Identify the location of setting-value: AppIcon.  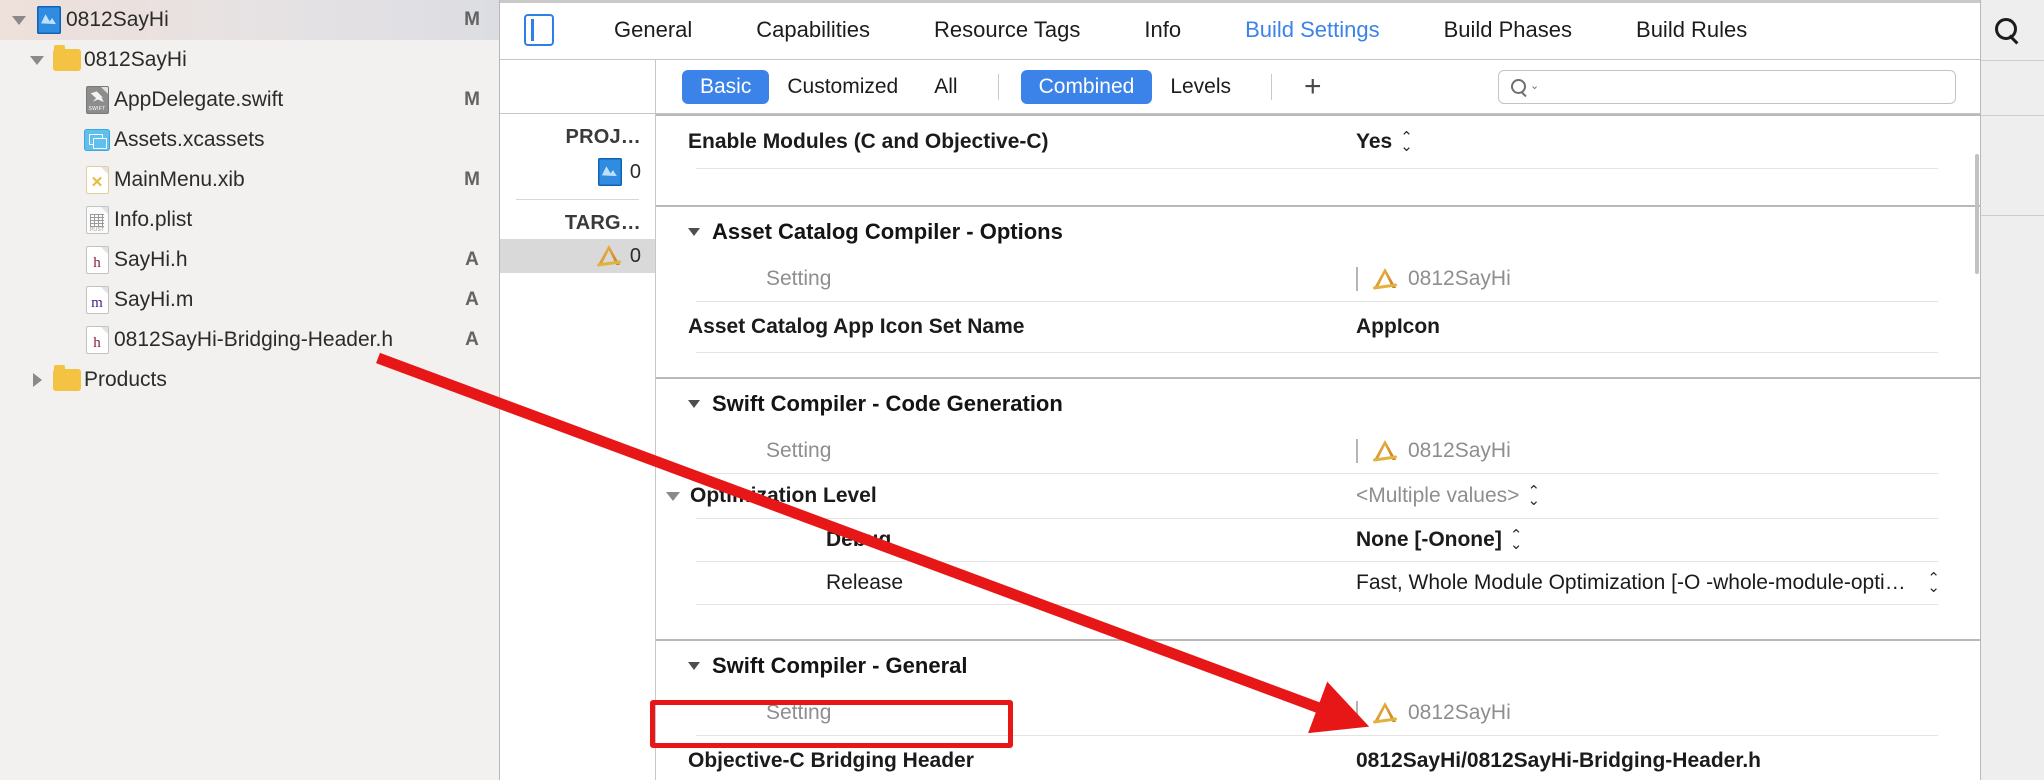
(1668, 327).